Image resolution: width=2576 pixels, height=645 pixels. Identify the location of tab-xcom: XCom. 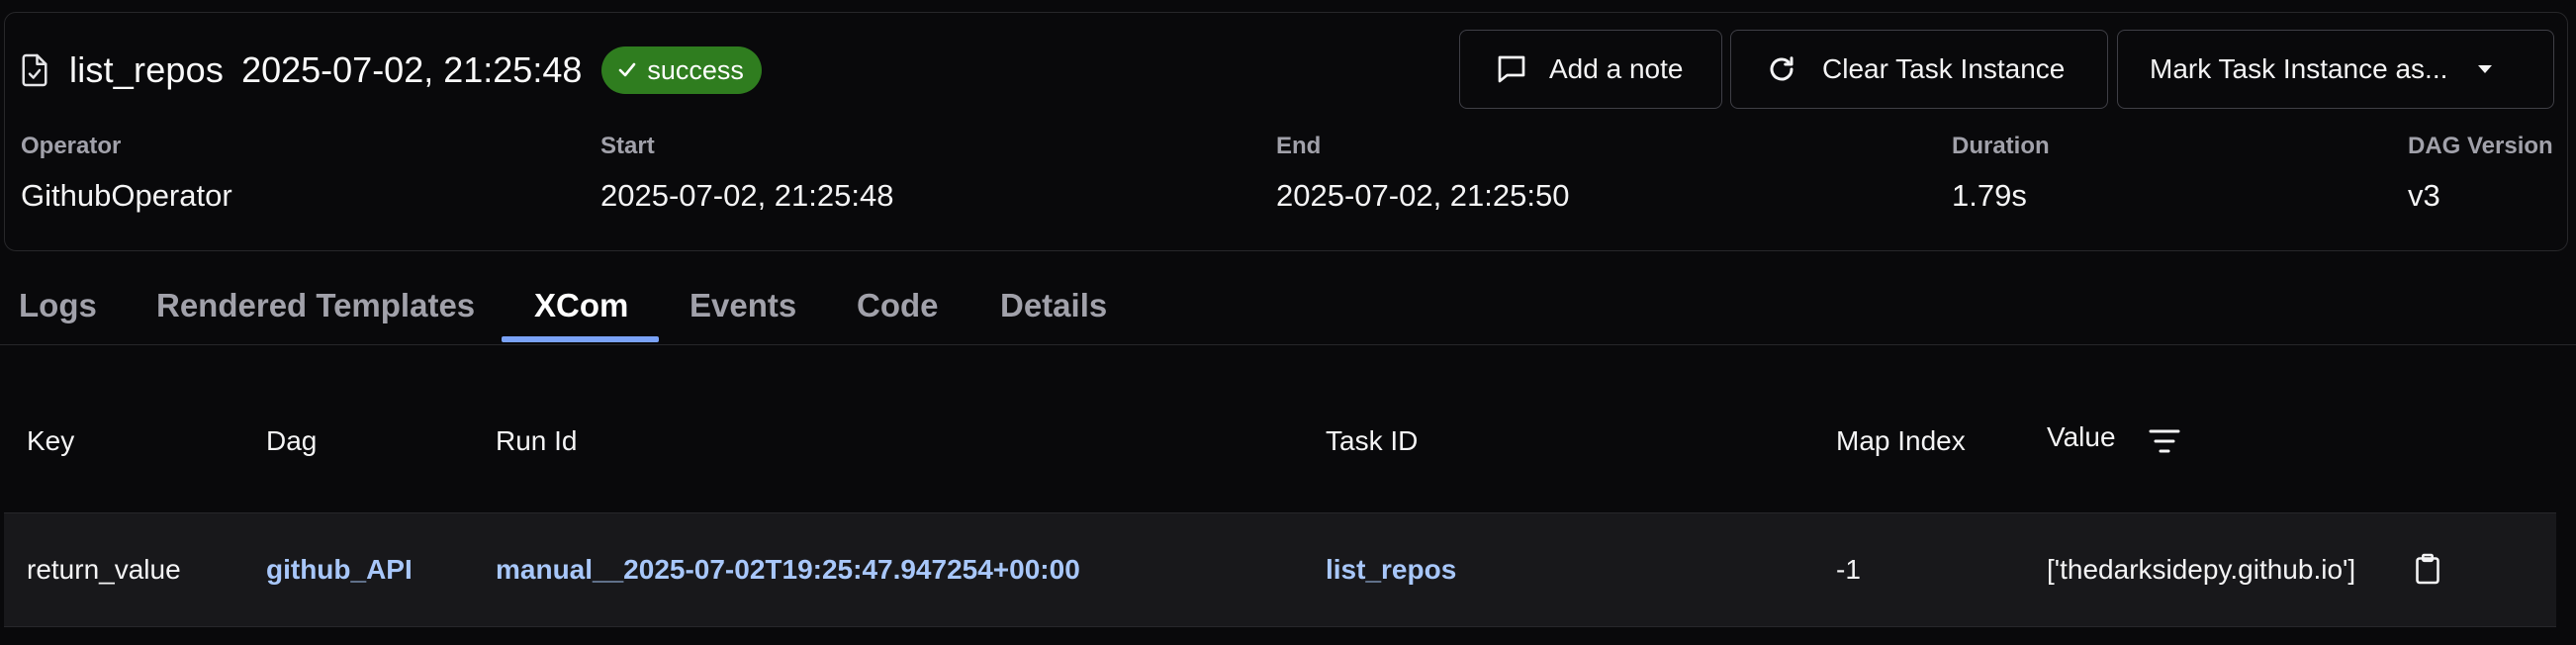
(581, 305).